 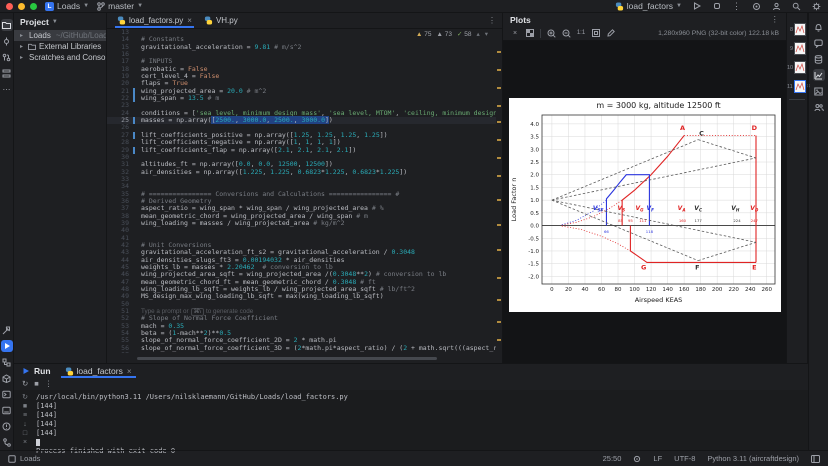 What do you see at coordinates (7, 394) in the screenshot?
I see `python-console-tool-button` at bounding box center [7, 394].